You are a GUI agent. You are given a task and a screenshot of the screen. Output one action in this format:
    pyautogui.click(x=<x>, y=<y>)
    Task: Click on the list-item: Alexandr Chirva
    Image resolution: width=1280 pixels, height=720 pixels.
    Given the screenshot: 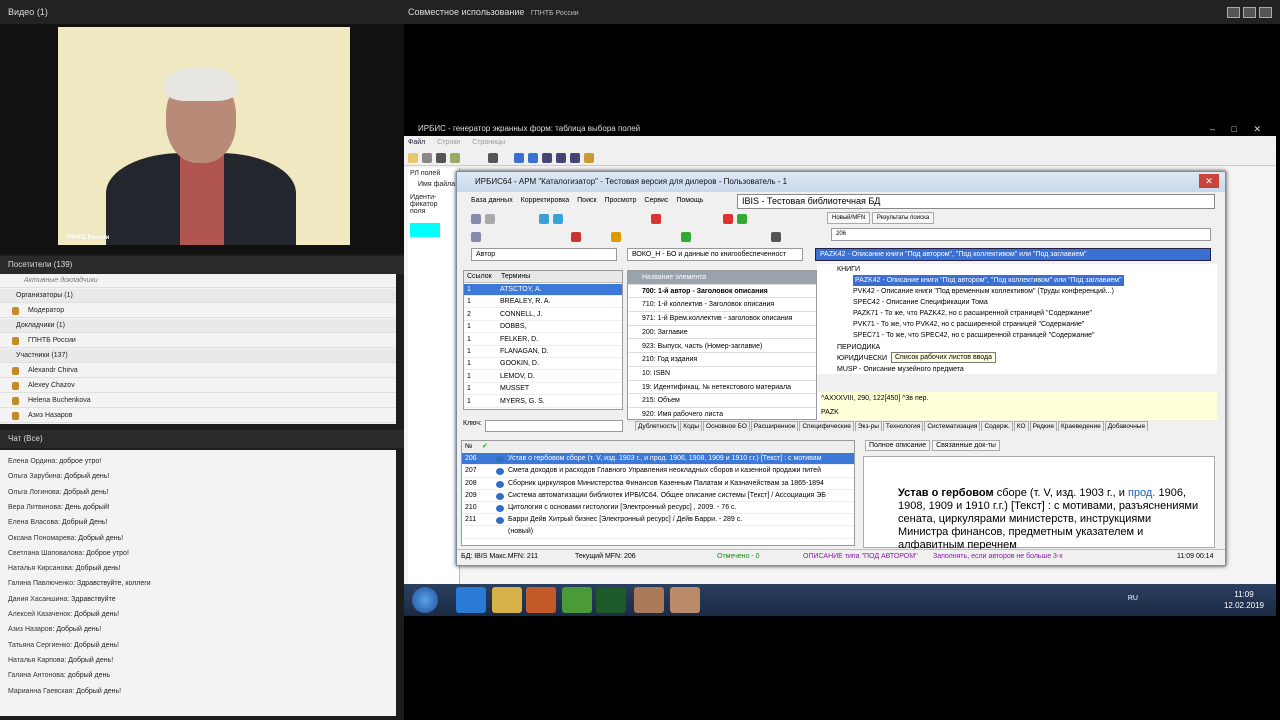 What is the action you would take?
    pyautogui.click(x=198, y=371)
    